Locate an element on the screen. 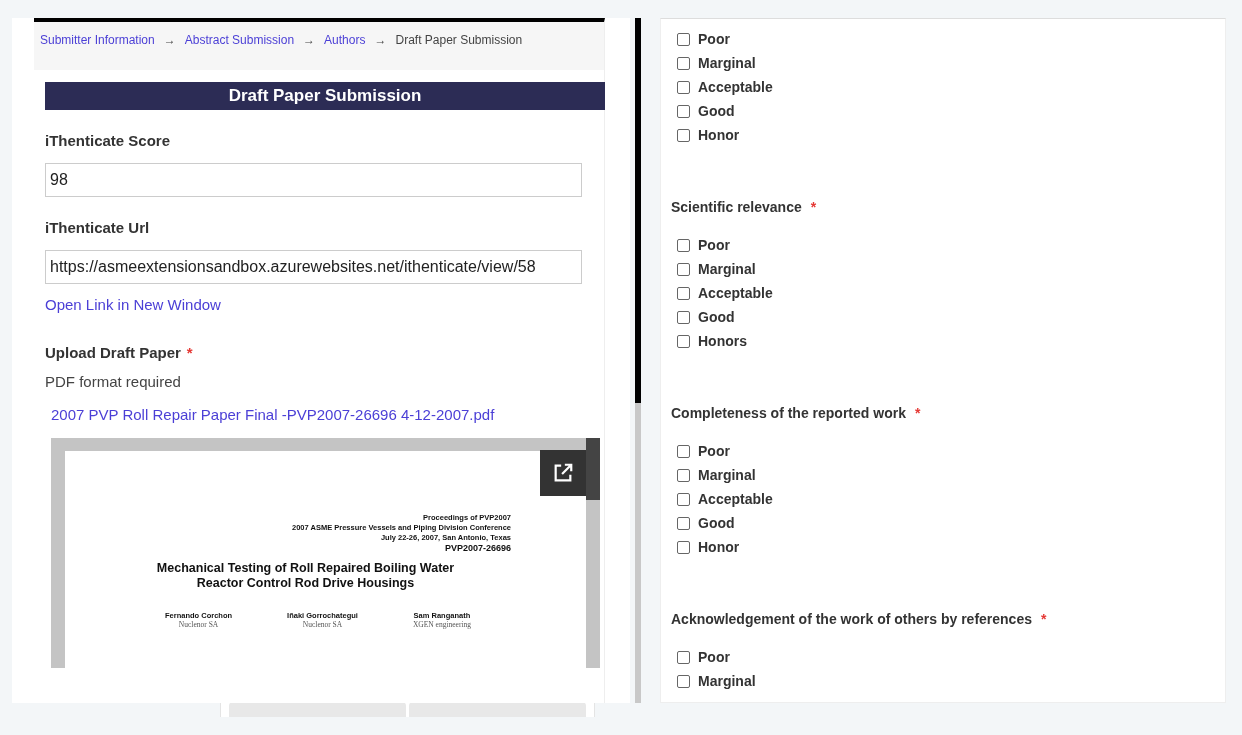  open-external-button is located at coordinates (563, 473).